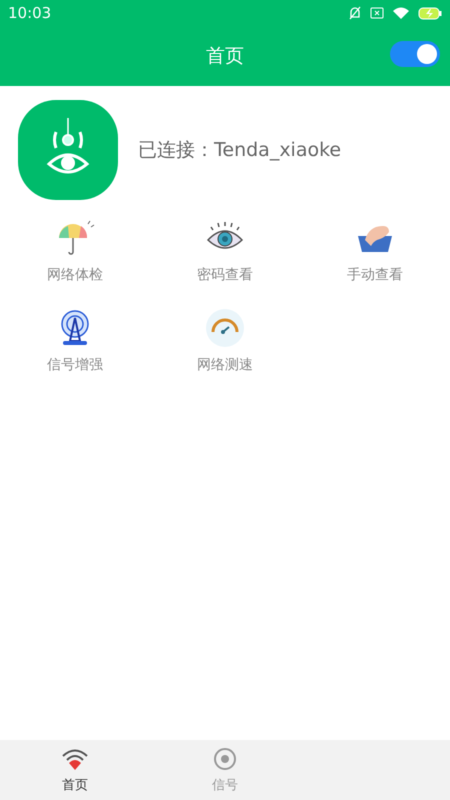  I want to click on page-title: 首页, so click(225, 56).